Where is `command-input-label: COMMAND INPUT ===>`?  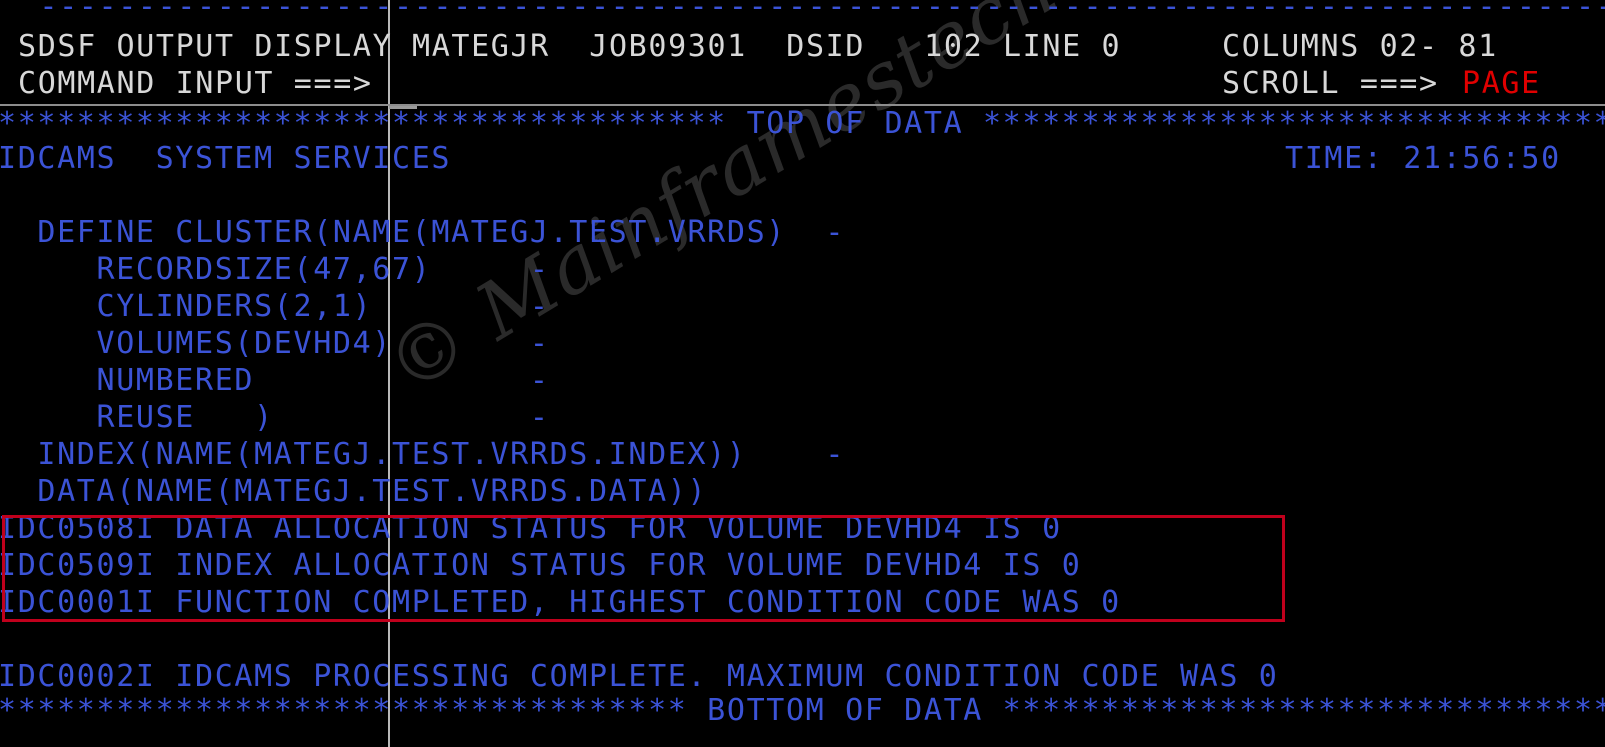
command-input-label: COMMAND INPUT ===> is located at coordinates (195, 83).